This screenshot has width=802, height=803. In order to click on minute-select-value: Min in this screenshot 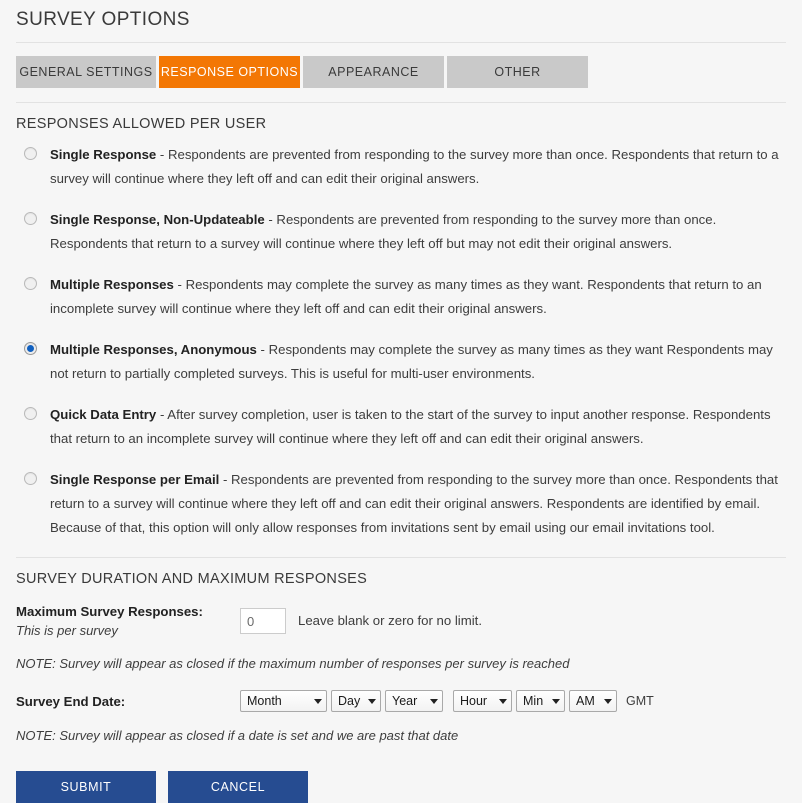, I will do `click(533, 701)`.